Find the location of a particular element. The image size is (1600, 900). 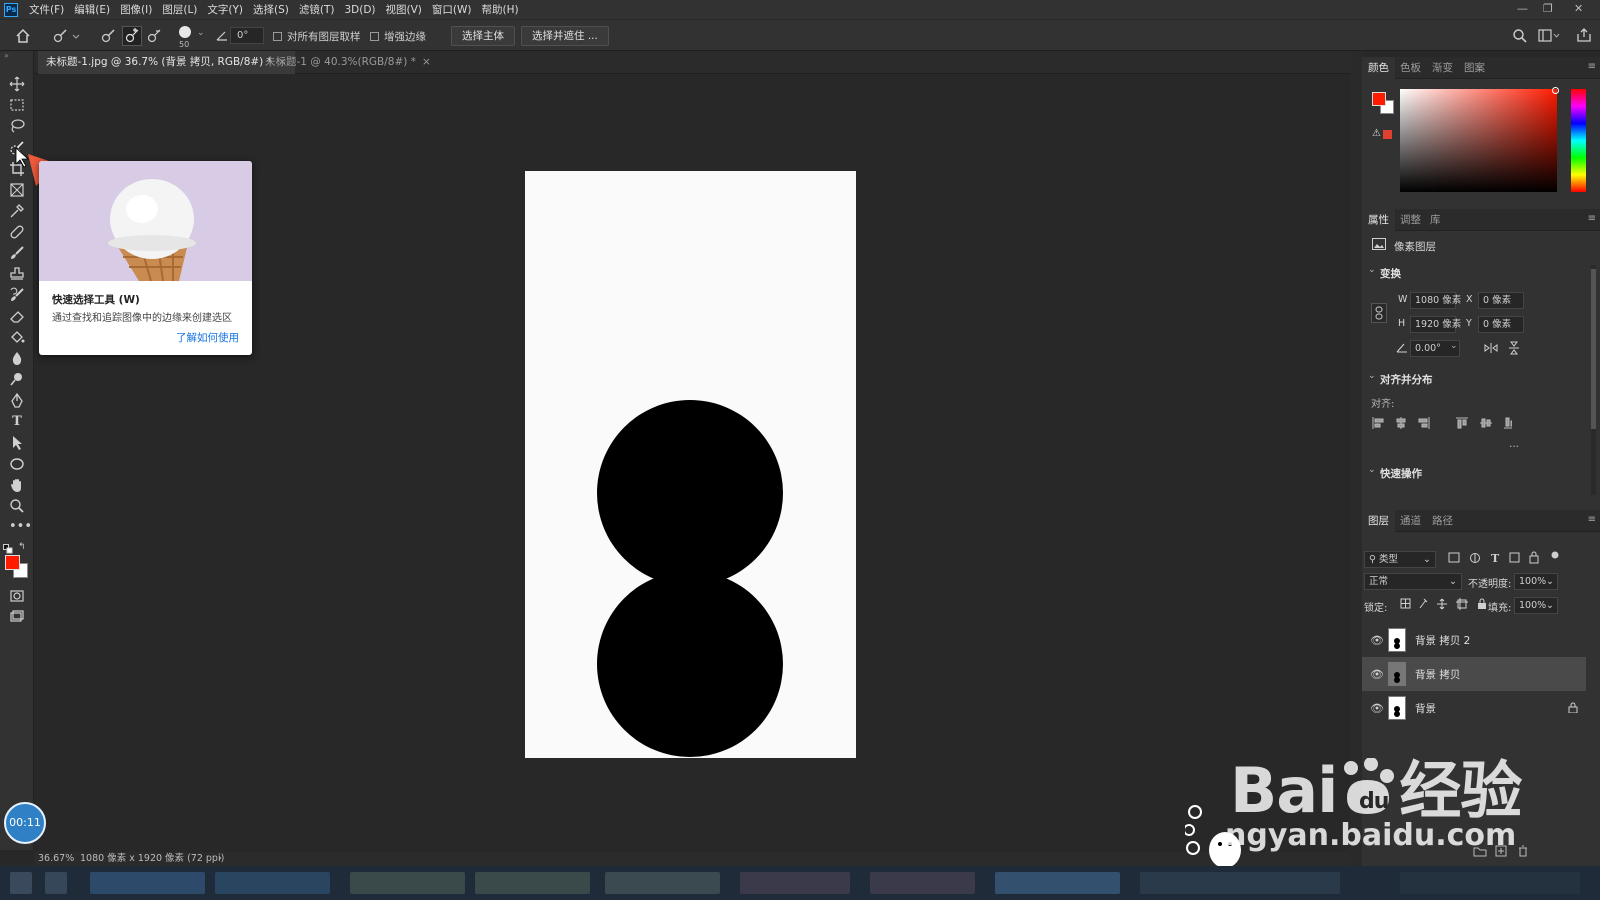

layer-filter-buttons: T is located at coordinates (1508, 558).